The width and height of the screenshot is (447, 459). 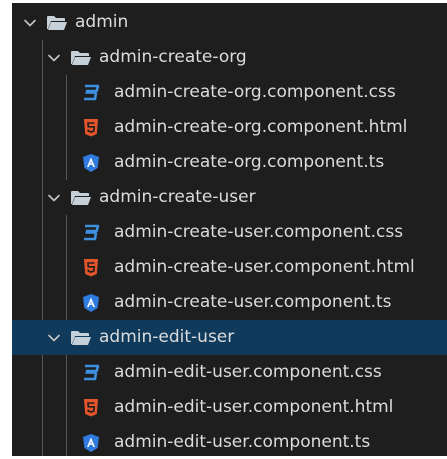 What do you see at coordinates (254, 407) in the screenshot?
I see `tree-item-label: admin-edit-user.component.html` at bounding box center [254, 407].